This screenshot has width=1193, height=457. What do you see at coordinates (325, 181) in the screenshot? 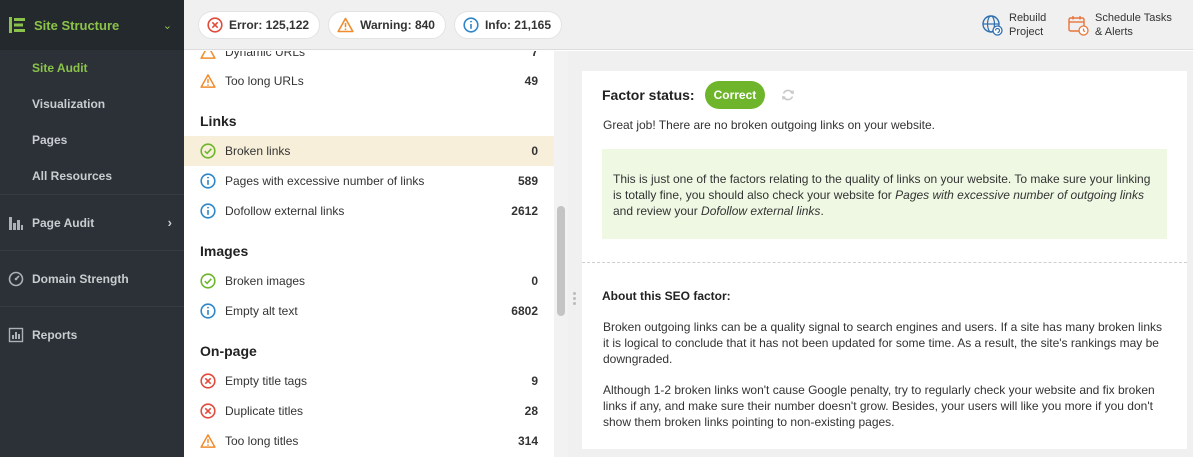
I see `factor-label: Pages with excessive number of links` at bounding box center [325, 181].